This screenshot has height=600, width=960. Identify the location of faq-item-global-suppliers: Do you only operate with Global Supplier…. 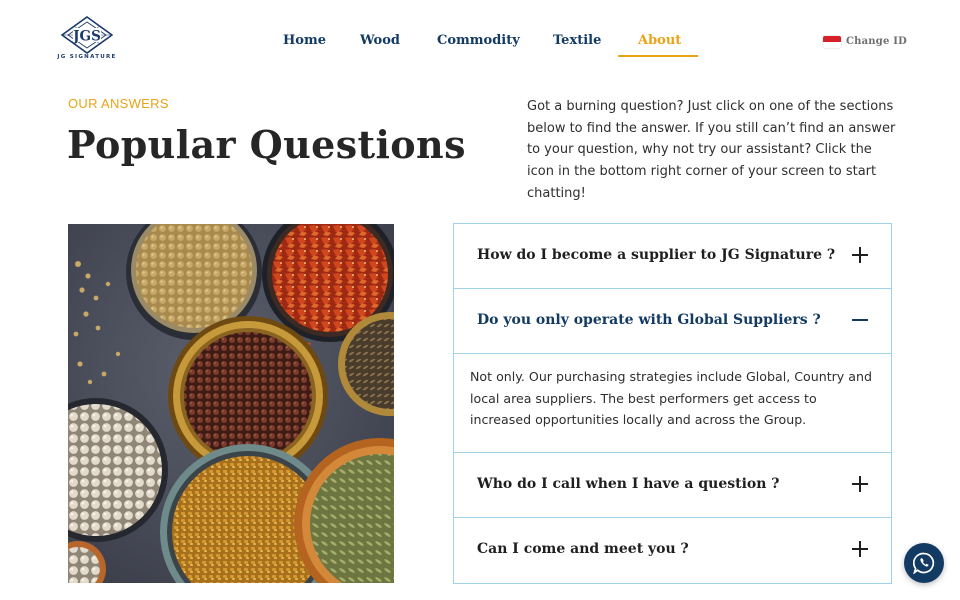
(672, 321).